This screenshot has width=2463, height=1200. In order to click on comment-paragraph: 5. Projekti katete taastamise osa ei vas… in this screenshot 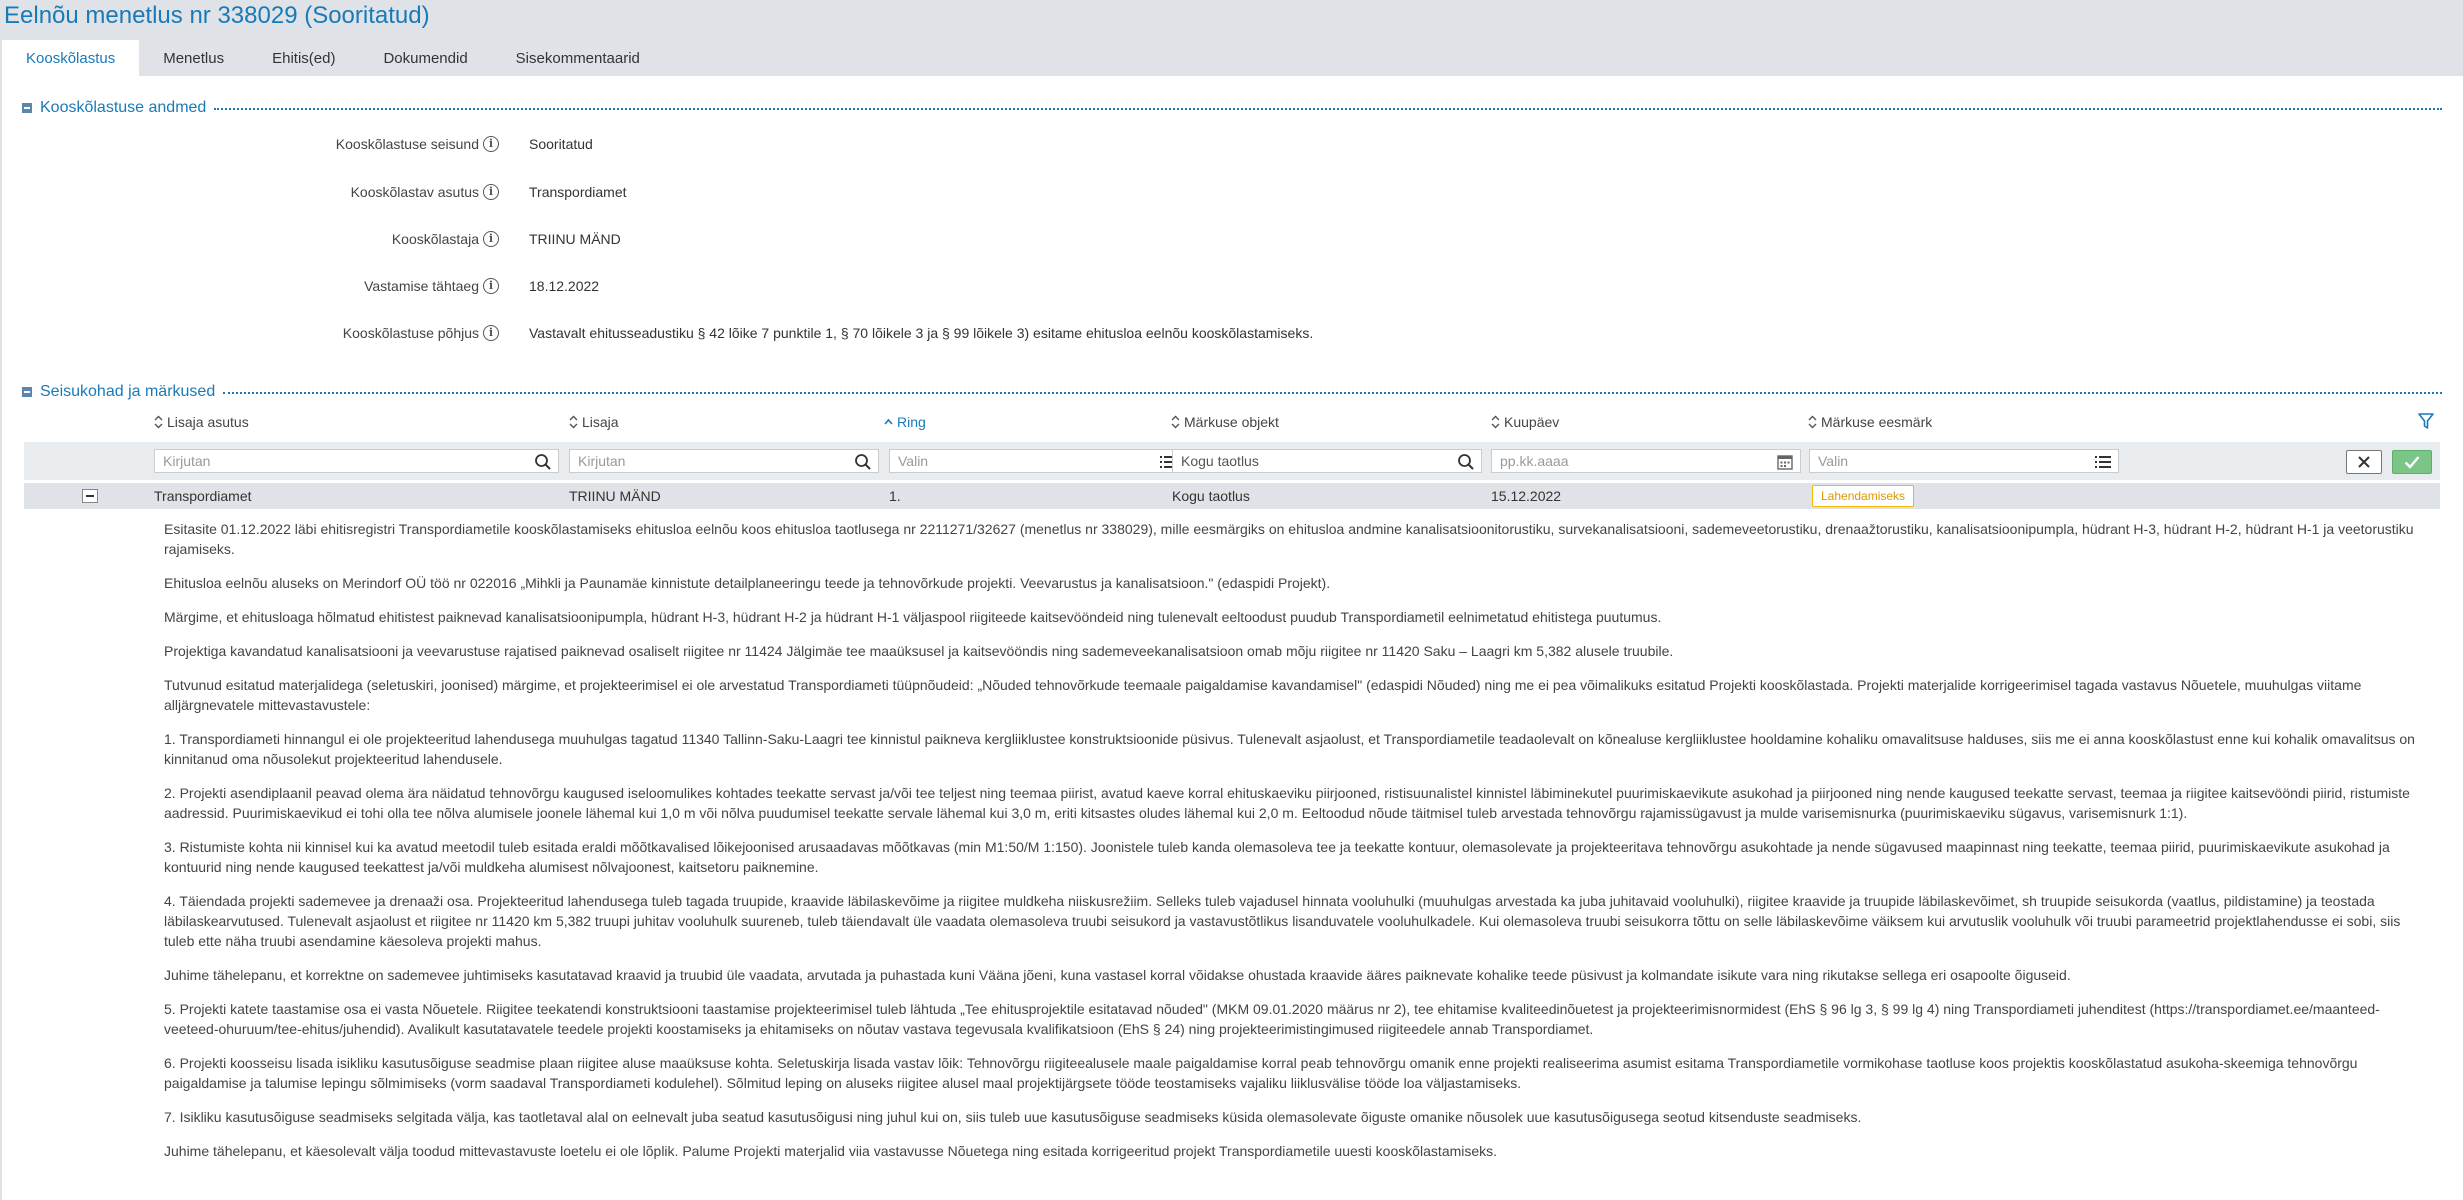, I will do `click(1272, 1019)`.